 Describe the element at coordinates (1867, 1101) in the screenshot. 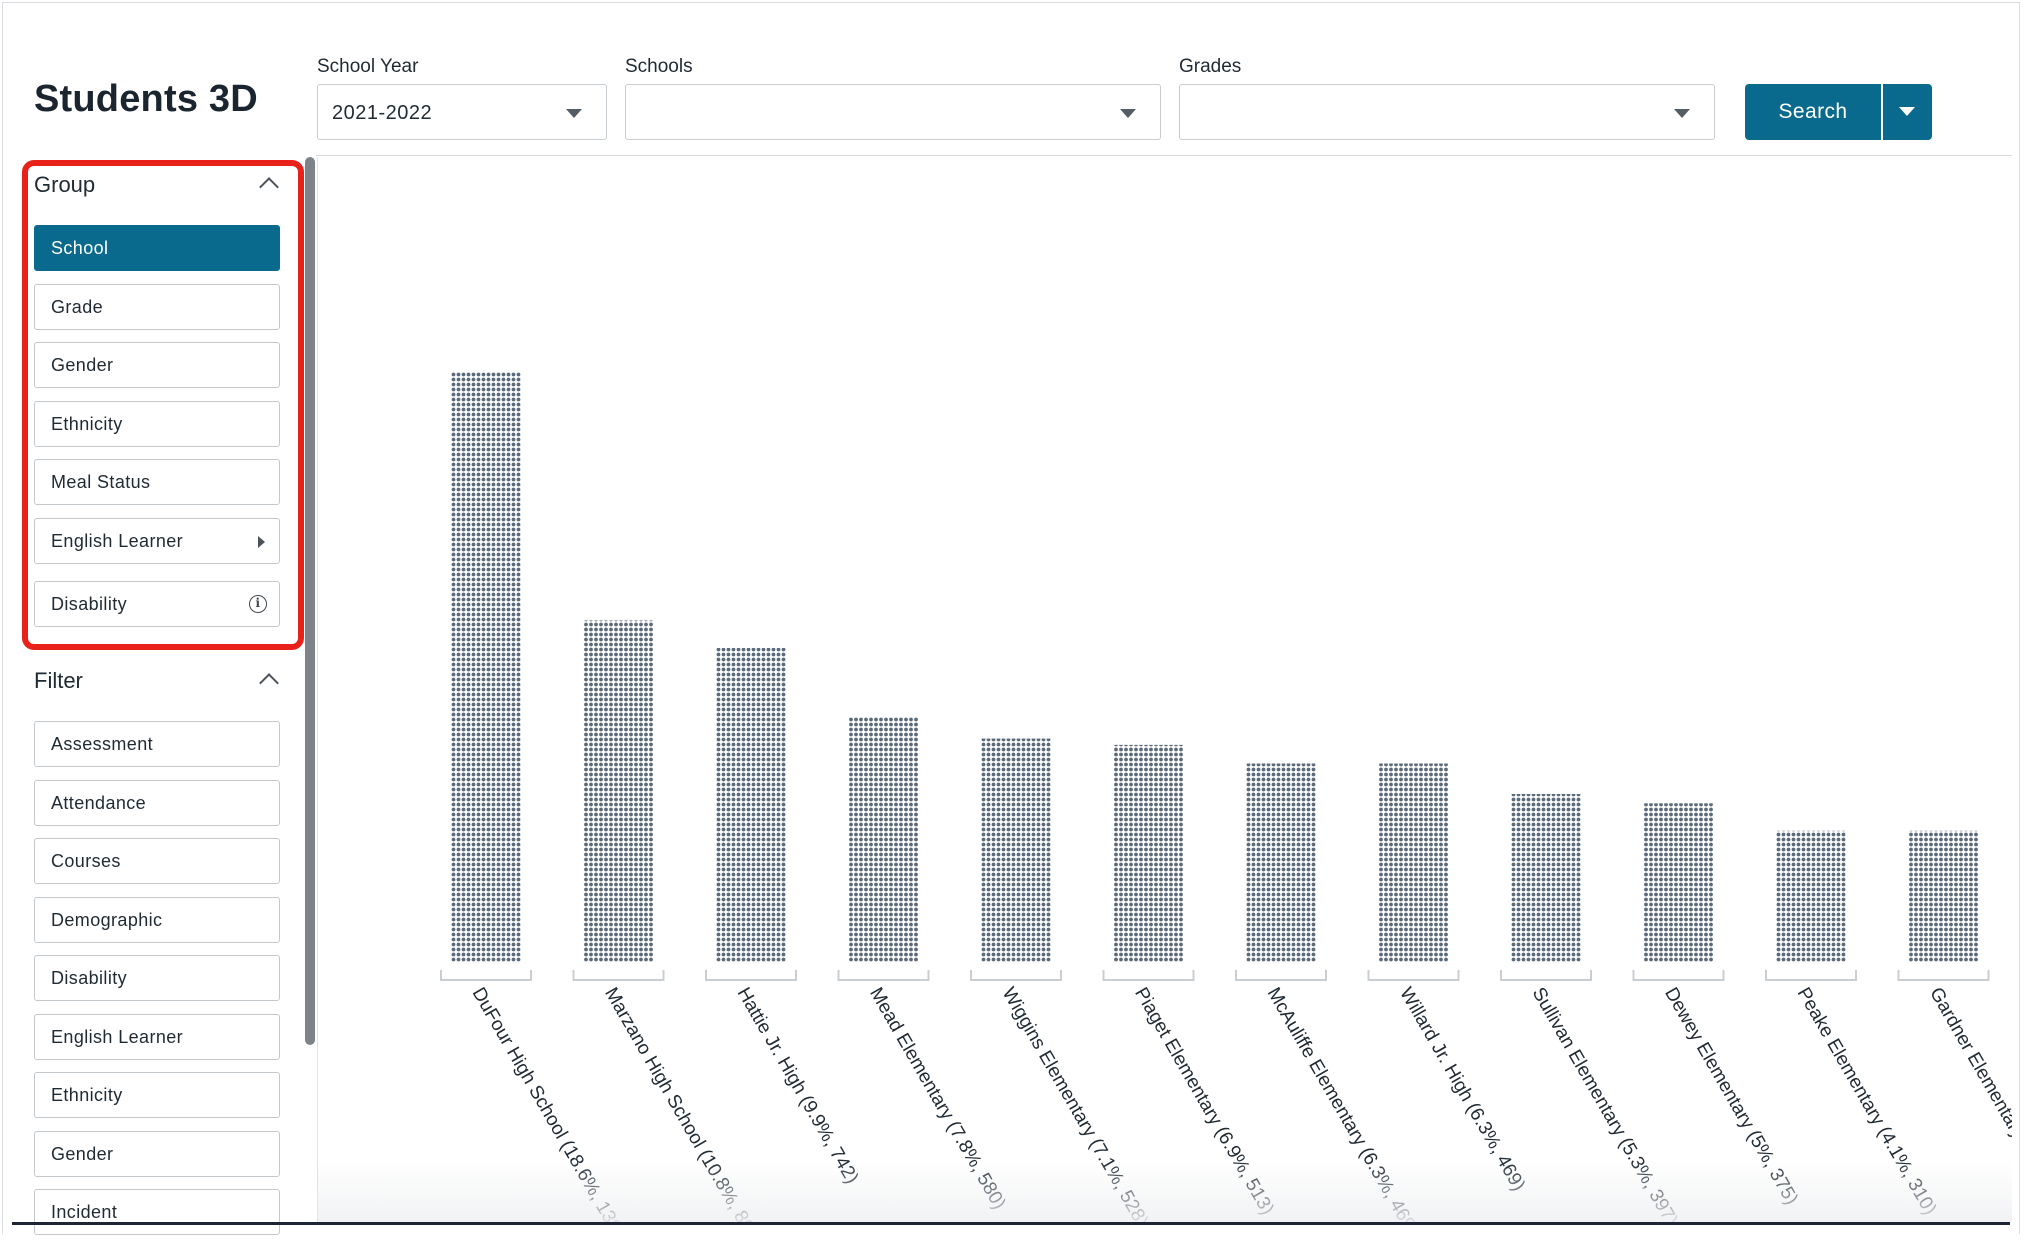

I see `category-label: Peake Elementary (4.1%, 310)` at that location.